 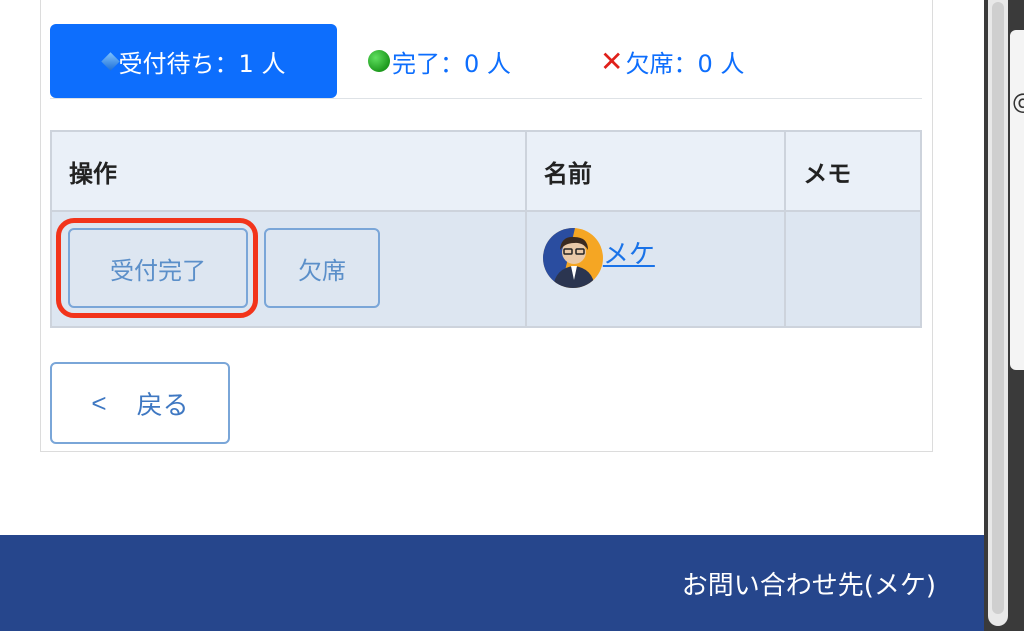 I want to click on operation-cell: 受付完了 欠席, so click(x=288, y=269).